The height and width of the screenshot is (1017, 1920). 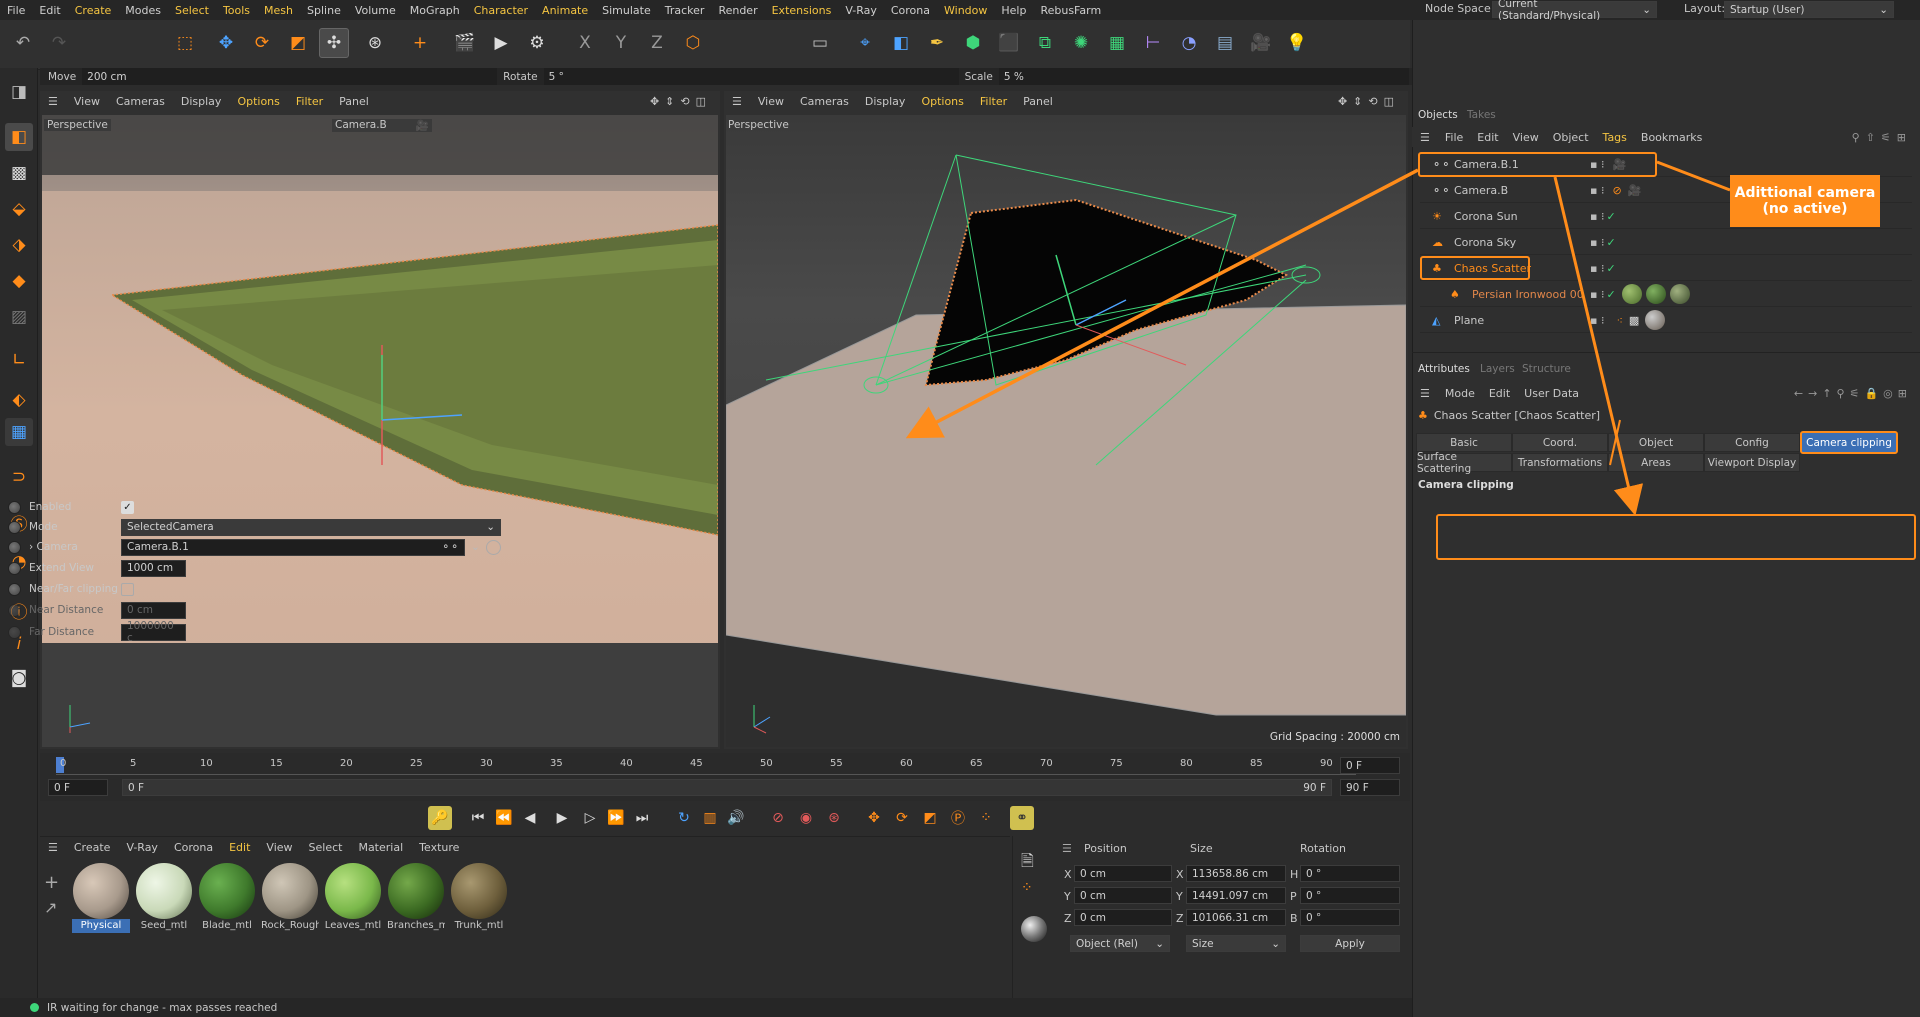 What do you see at coordinates (326, 847) in the screenshot?
I see `mat-menu-select: Select` at bounding box center [326, 847].